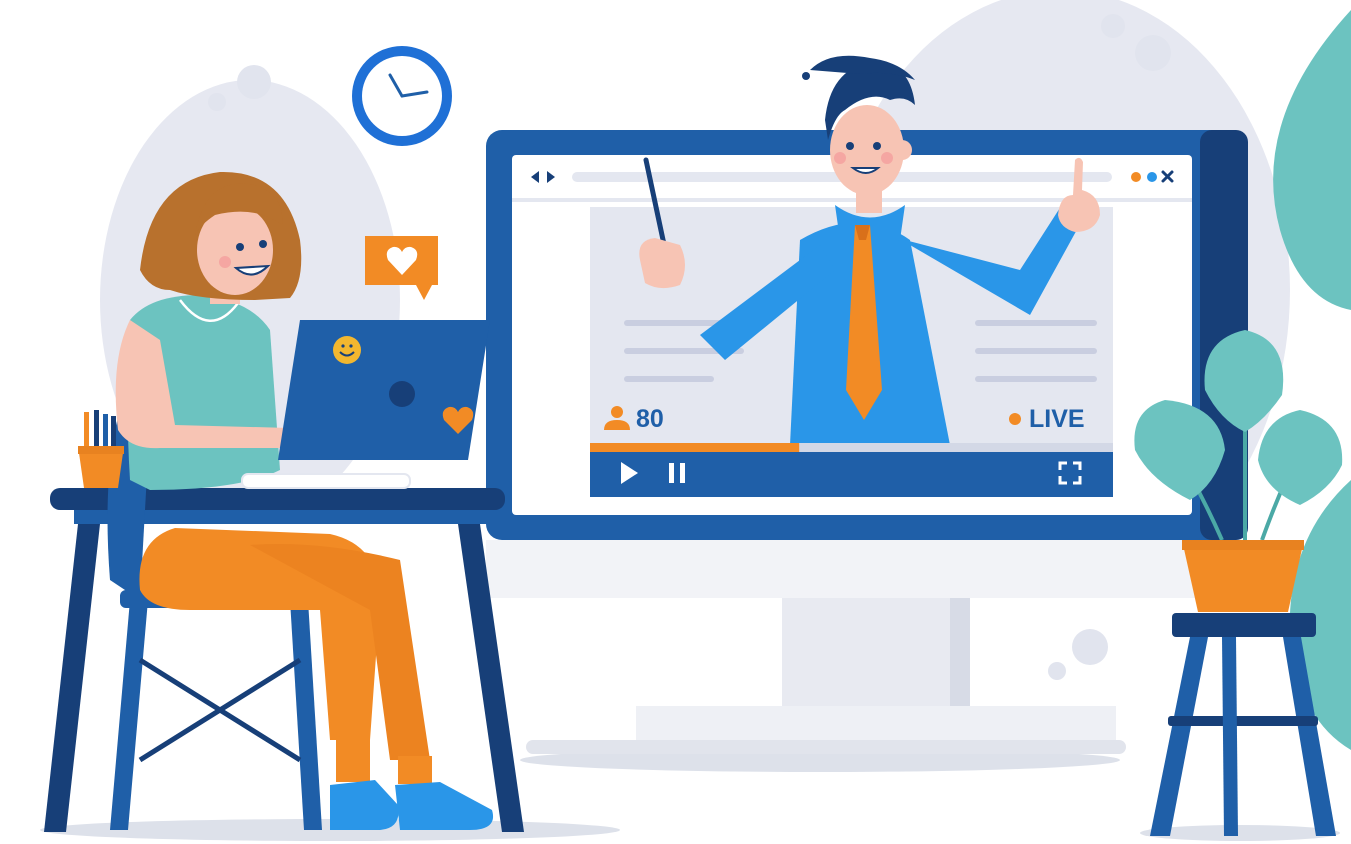  Describe the element at coordinates (650, 419) in the screenshot. I see `viewer-count: 80` at that location.